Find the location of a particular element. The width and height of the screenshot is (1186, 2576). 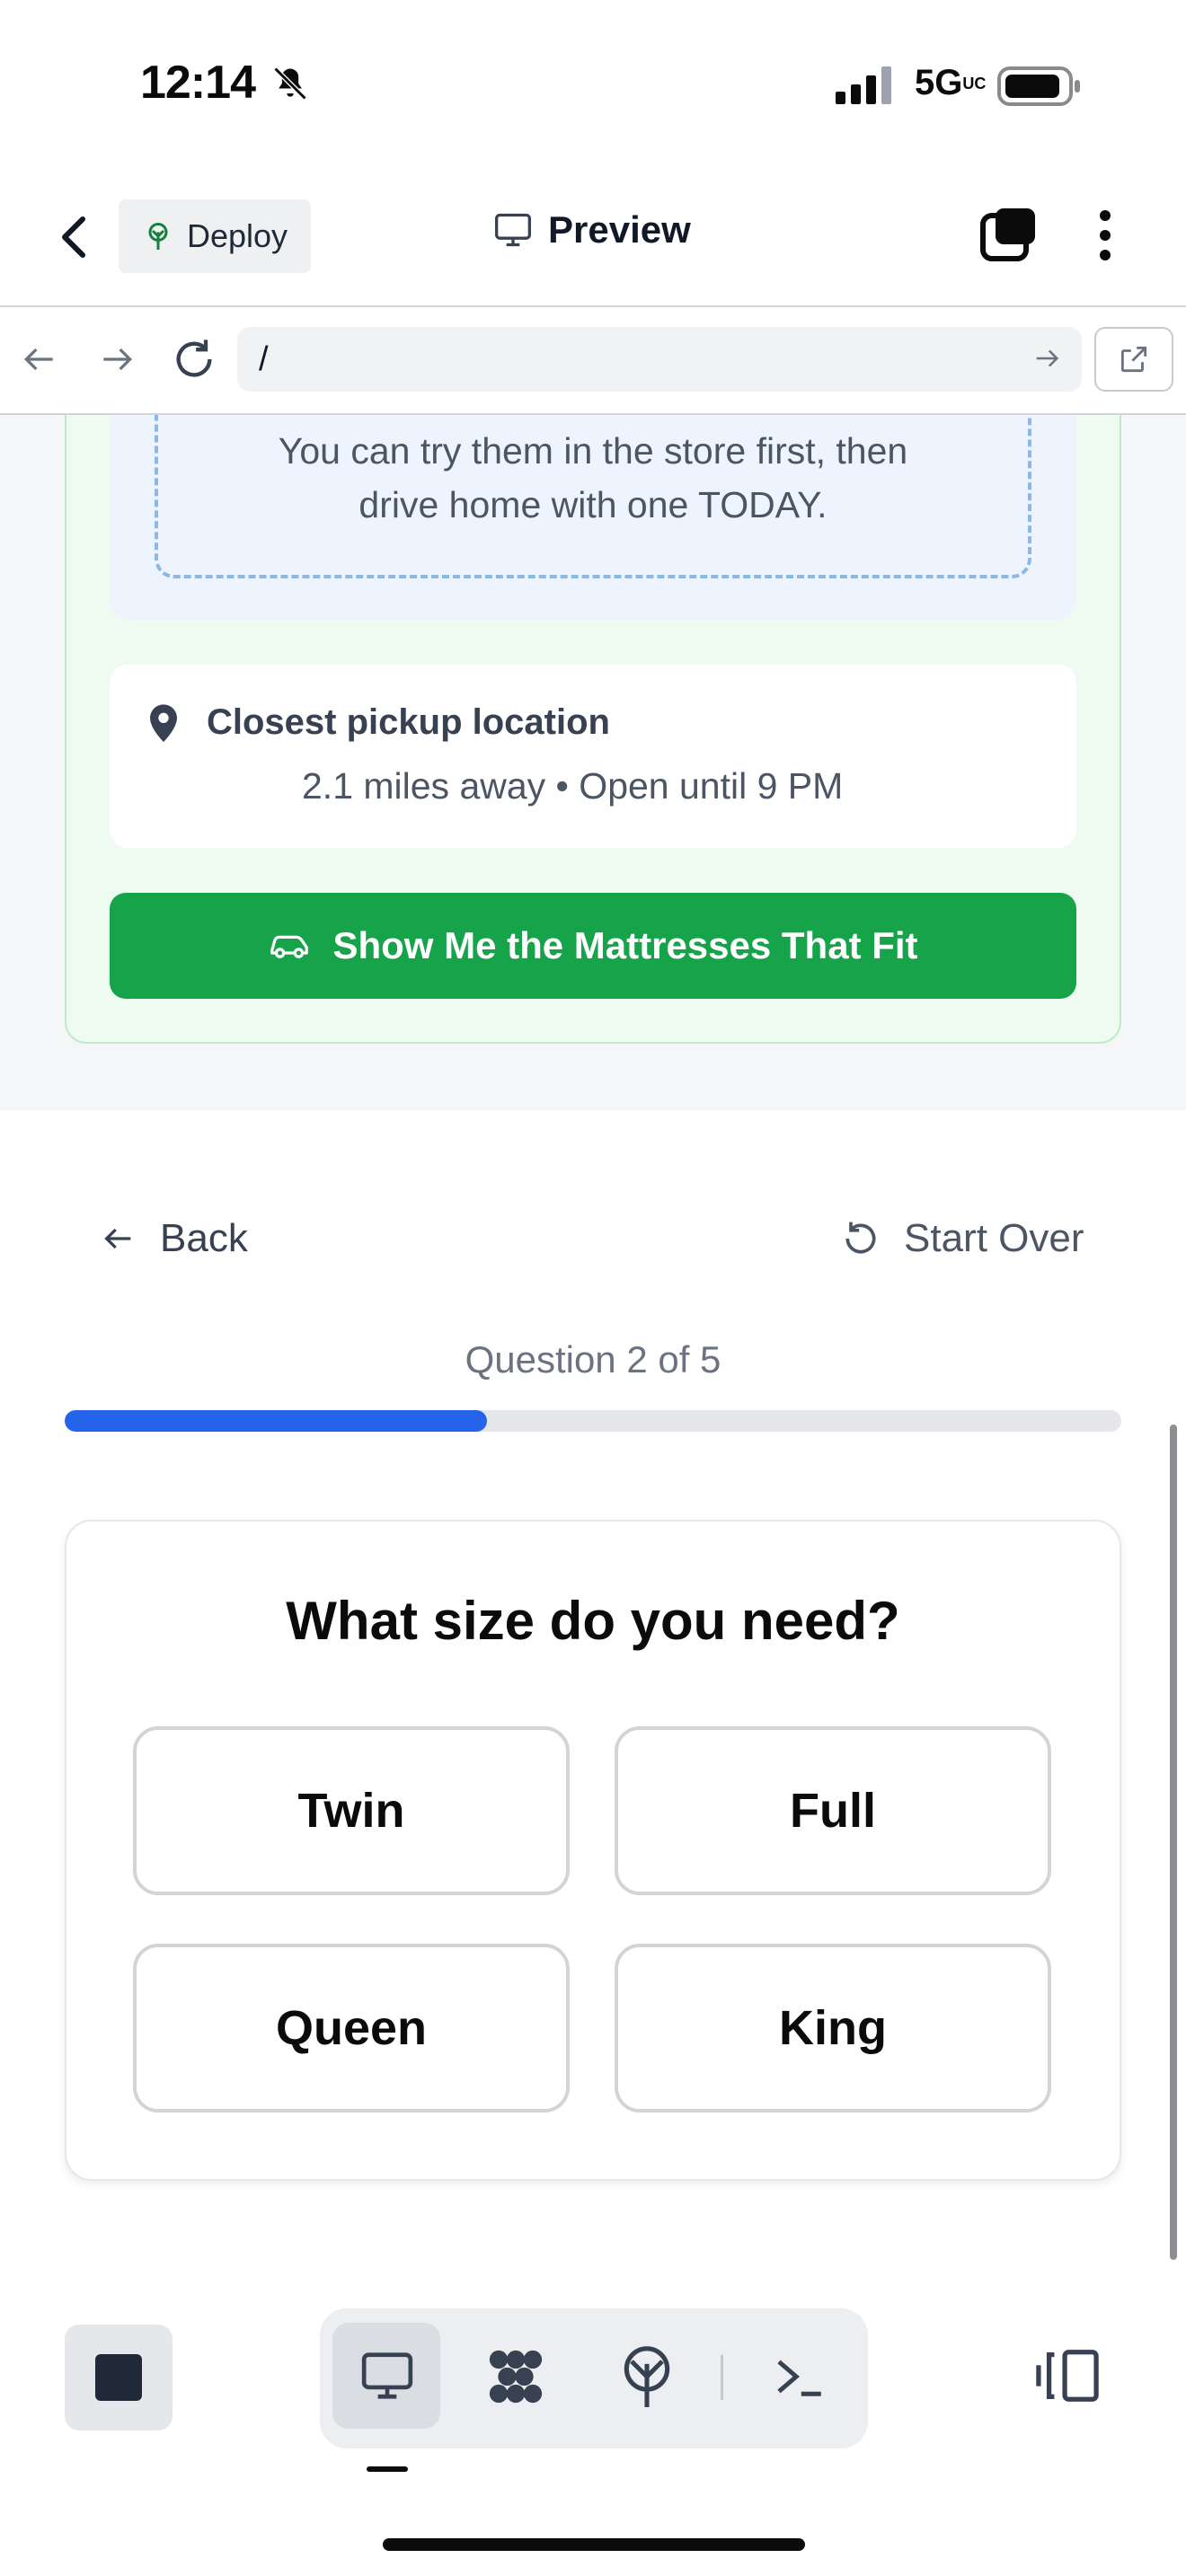

view-deploy-tab is located at coordinates (646, 2378).